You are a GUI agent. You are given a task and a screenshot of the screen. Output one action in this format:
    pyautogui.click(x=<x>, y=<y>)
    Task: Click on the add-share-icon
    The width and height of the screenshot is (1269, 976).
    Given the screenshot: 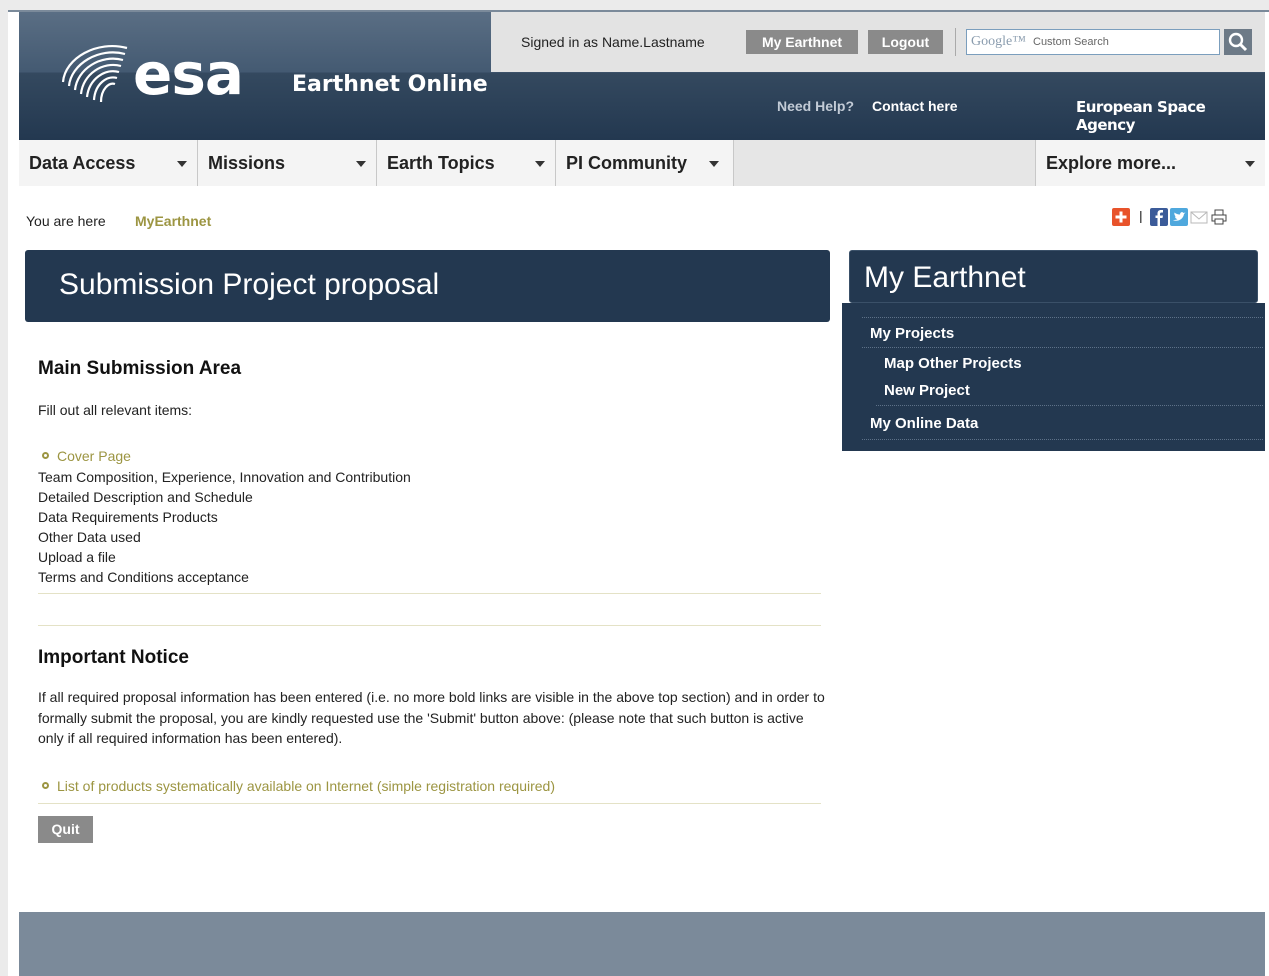 What is the action you would take?
    pyautogui.click(x=1121, y=217)
    